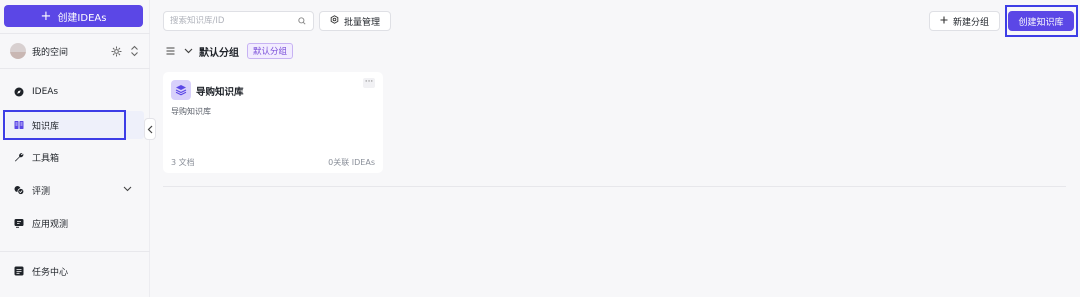 This screenshot has height=297, width=1080. I want to click on card-title: 导购知识库, so click(220, 92).